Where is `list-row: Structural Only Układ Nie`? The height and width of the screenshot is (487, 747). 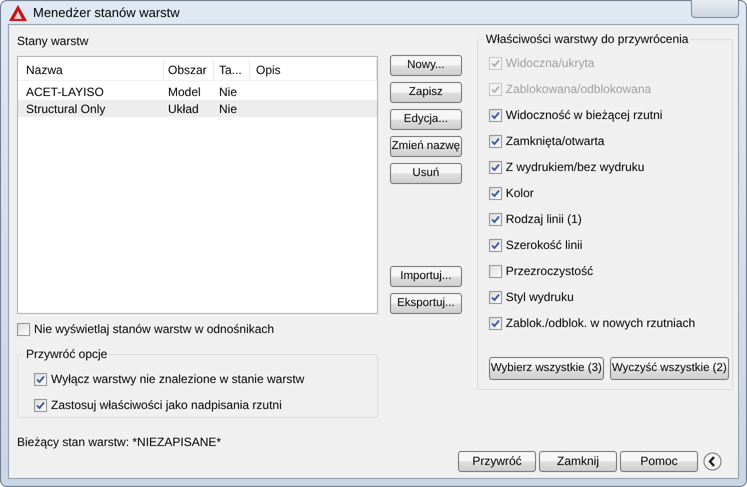
list-row: Structural Only Układ Nie is located at coordinates (197, 108).